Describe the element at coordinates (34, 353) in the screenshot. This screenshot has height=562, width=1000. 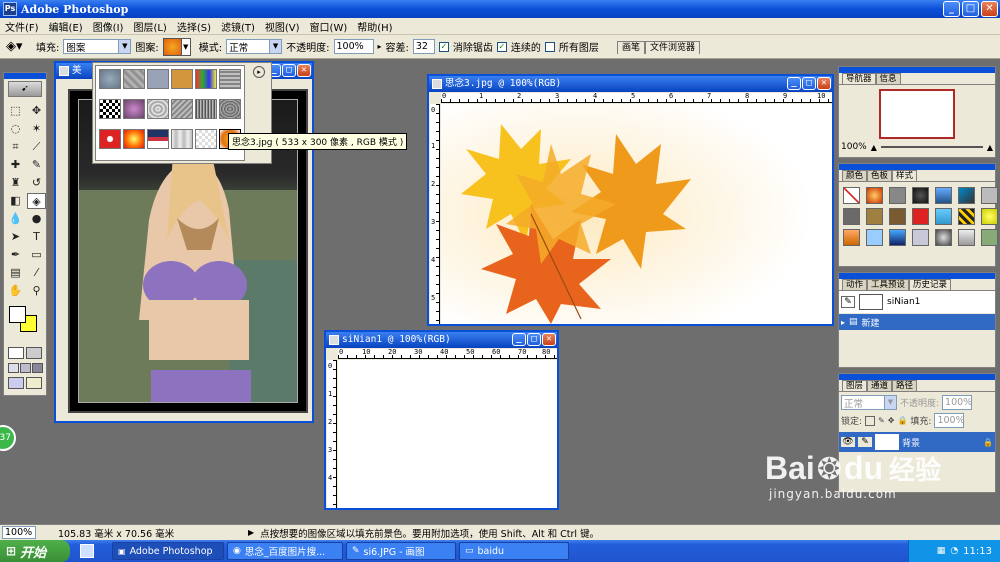
I see `quick-mask-mode-icon` at that location.